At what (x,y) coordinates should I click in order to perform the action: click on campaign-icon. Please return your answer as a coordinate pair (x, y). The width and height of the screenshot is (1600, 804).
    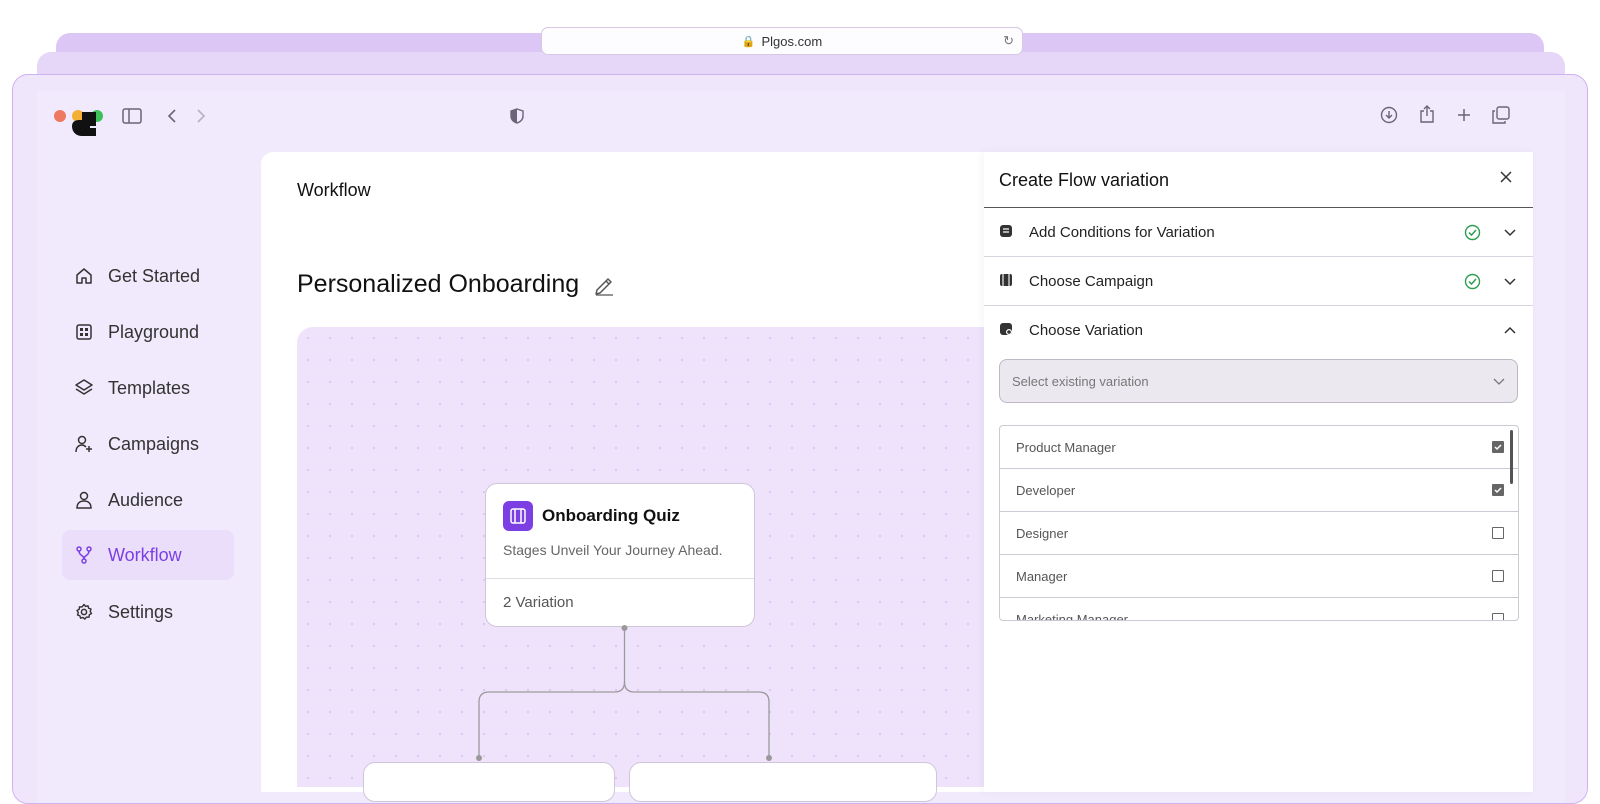
    Looking at the image, I should click on (1007, 281).